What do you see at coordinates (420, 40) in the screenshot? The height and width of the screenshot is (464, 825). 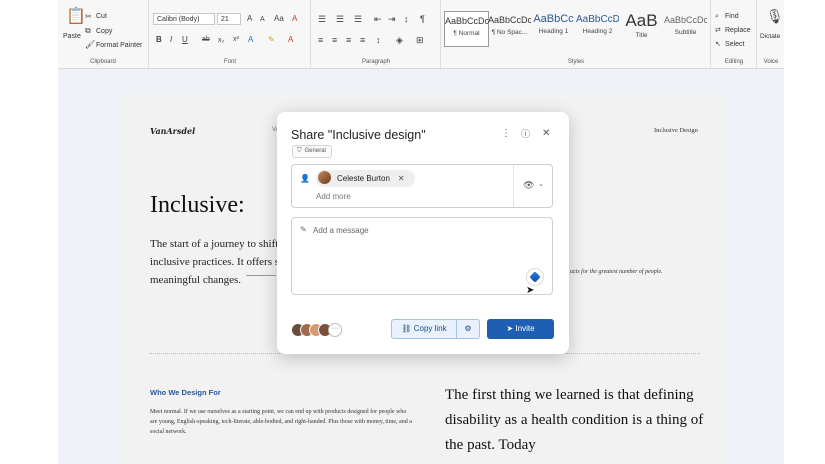 I see `borders-icon: ⊞` at bounding box center [420, 40].